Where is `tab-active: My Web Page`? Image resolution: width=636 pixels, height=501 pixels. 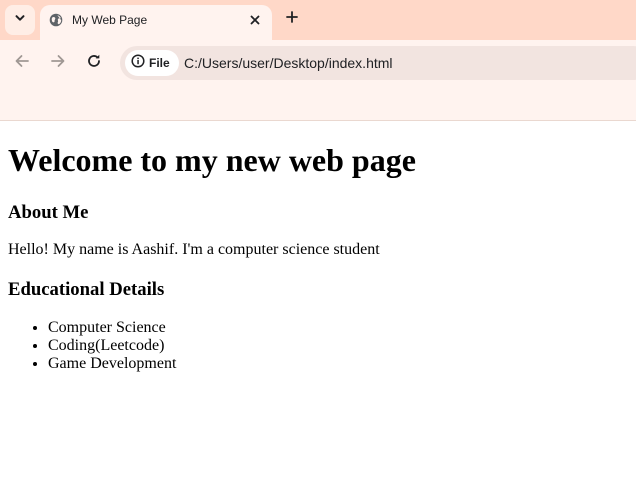
tab-active: My Web Page is located at coordinates (156, 22).